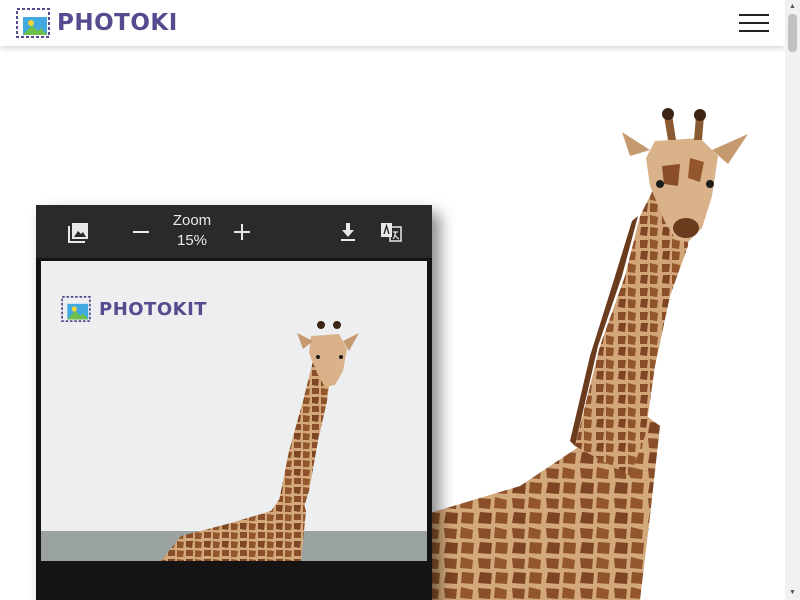 The image size is (800, 600). Describe the element at coordinates (348, 232) in the screenshot. I see `download-icon` at that location.